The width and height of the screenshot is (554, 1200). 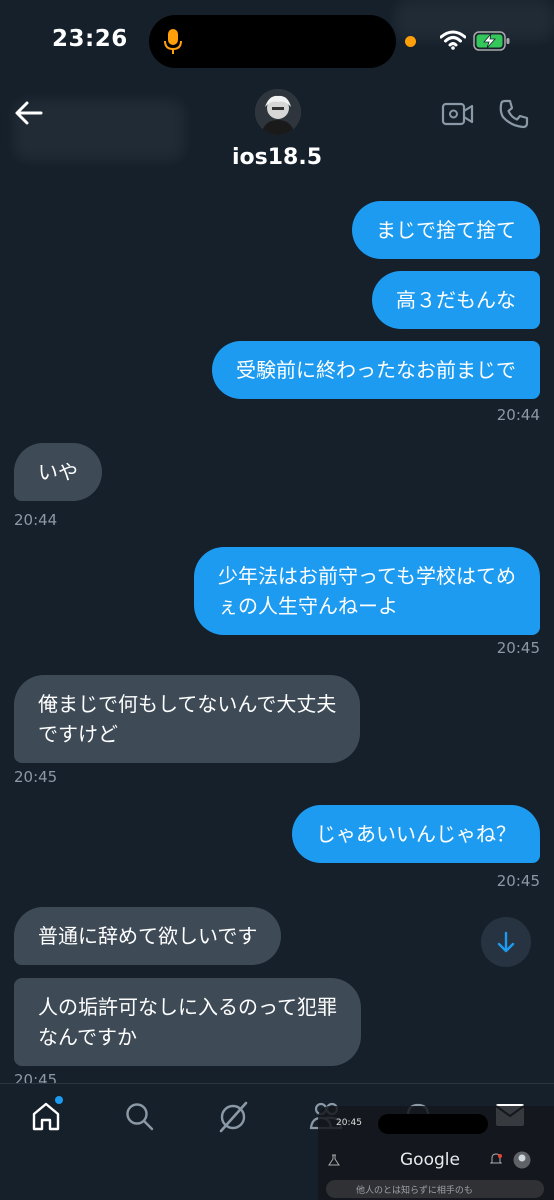 What do you see at coordinates (272, 41) in the screenshot?
I see `dynamic-island` at bounding box center [272, 41].